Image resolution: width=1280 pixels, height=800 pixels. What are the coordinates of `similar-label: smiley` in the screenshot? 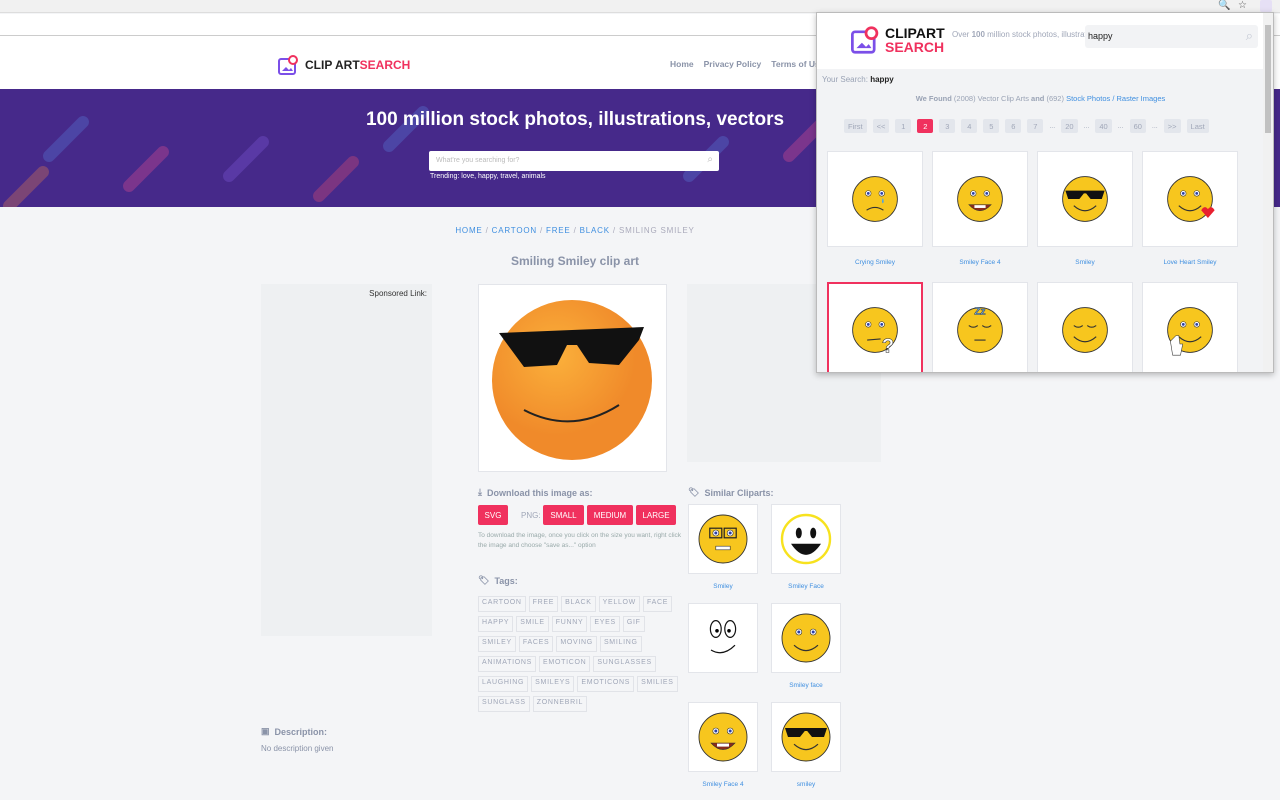 It's located at (806, 785).